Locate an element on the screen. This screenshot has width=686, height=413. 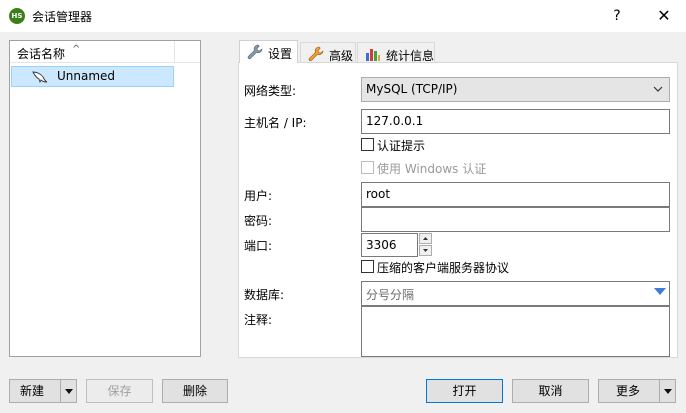
more-dropdown is located at coordinates (667, 391).